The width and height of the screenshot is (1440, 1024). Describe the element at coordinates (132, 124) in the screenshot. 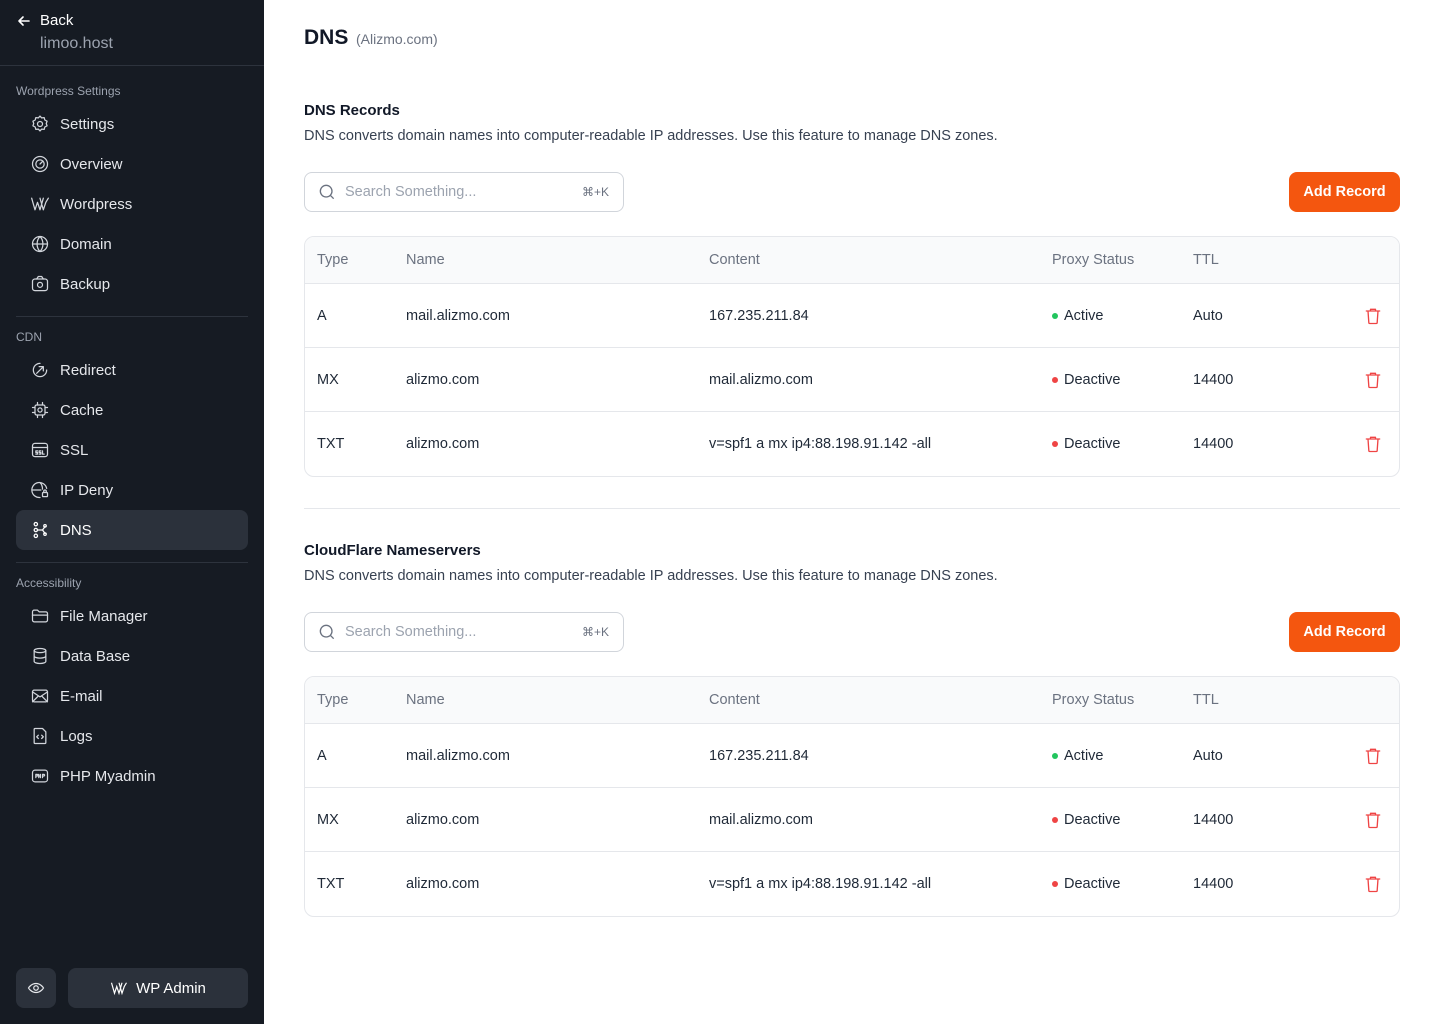

I see `sidebar-item-settings: Settings` at that location.